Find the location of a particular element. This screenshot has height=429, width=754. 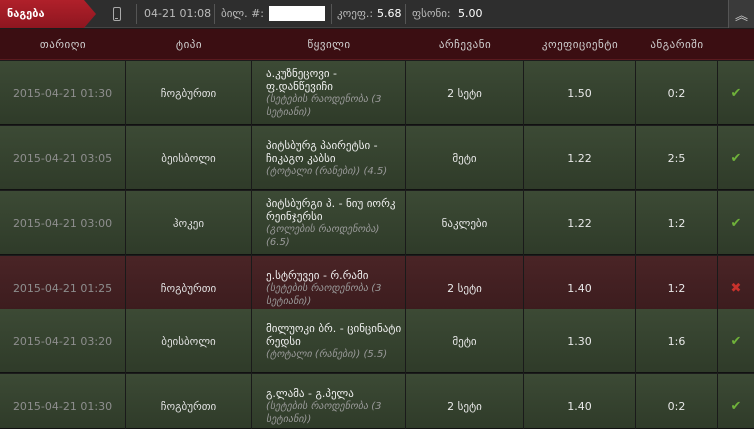

row-score: 1:2 is located at coordinates (677, 223).